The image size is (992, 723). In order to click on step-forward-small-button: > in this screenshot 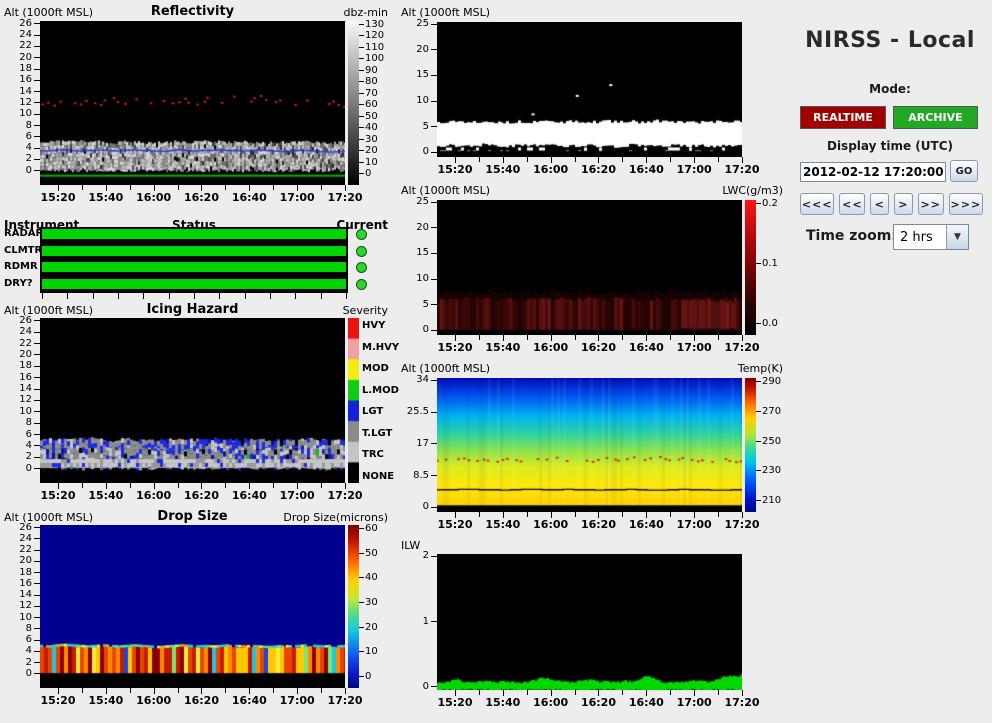, I will do `click(903, 204)`.